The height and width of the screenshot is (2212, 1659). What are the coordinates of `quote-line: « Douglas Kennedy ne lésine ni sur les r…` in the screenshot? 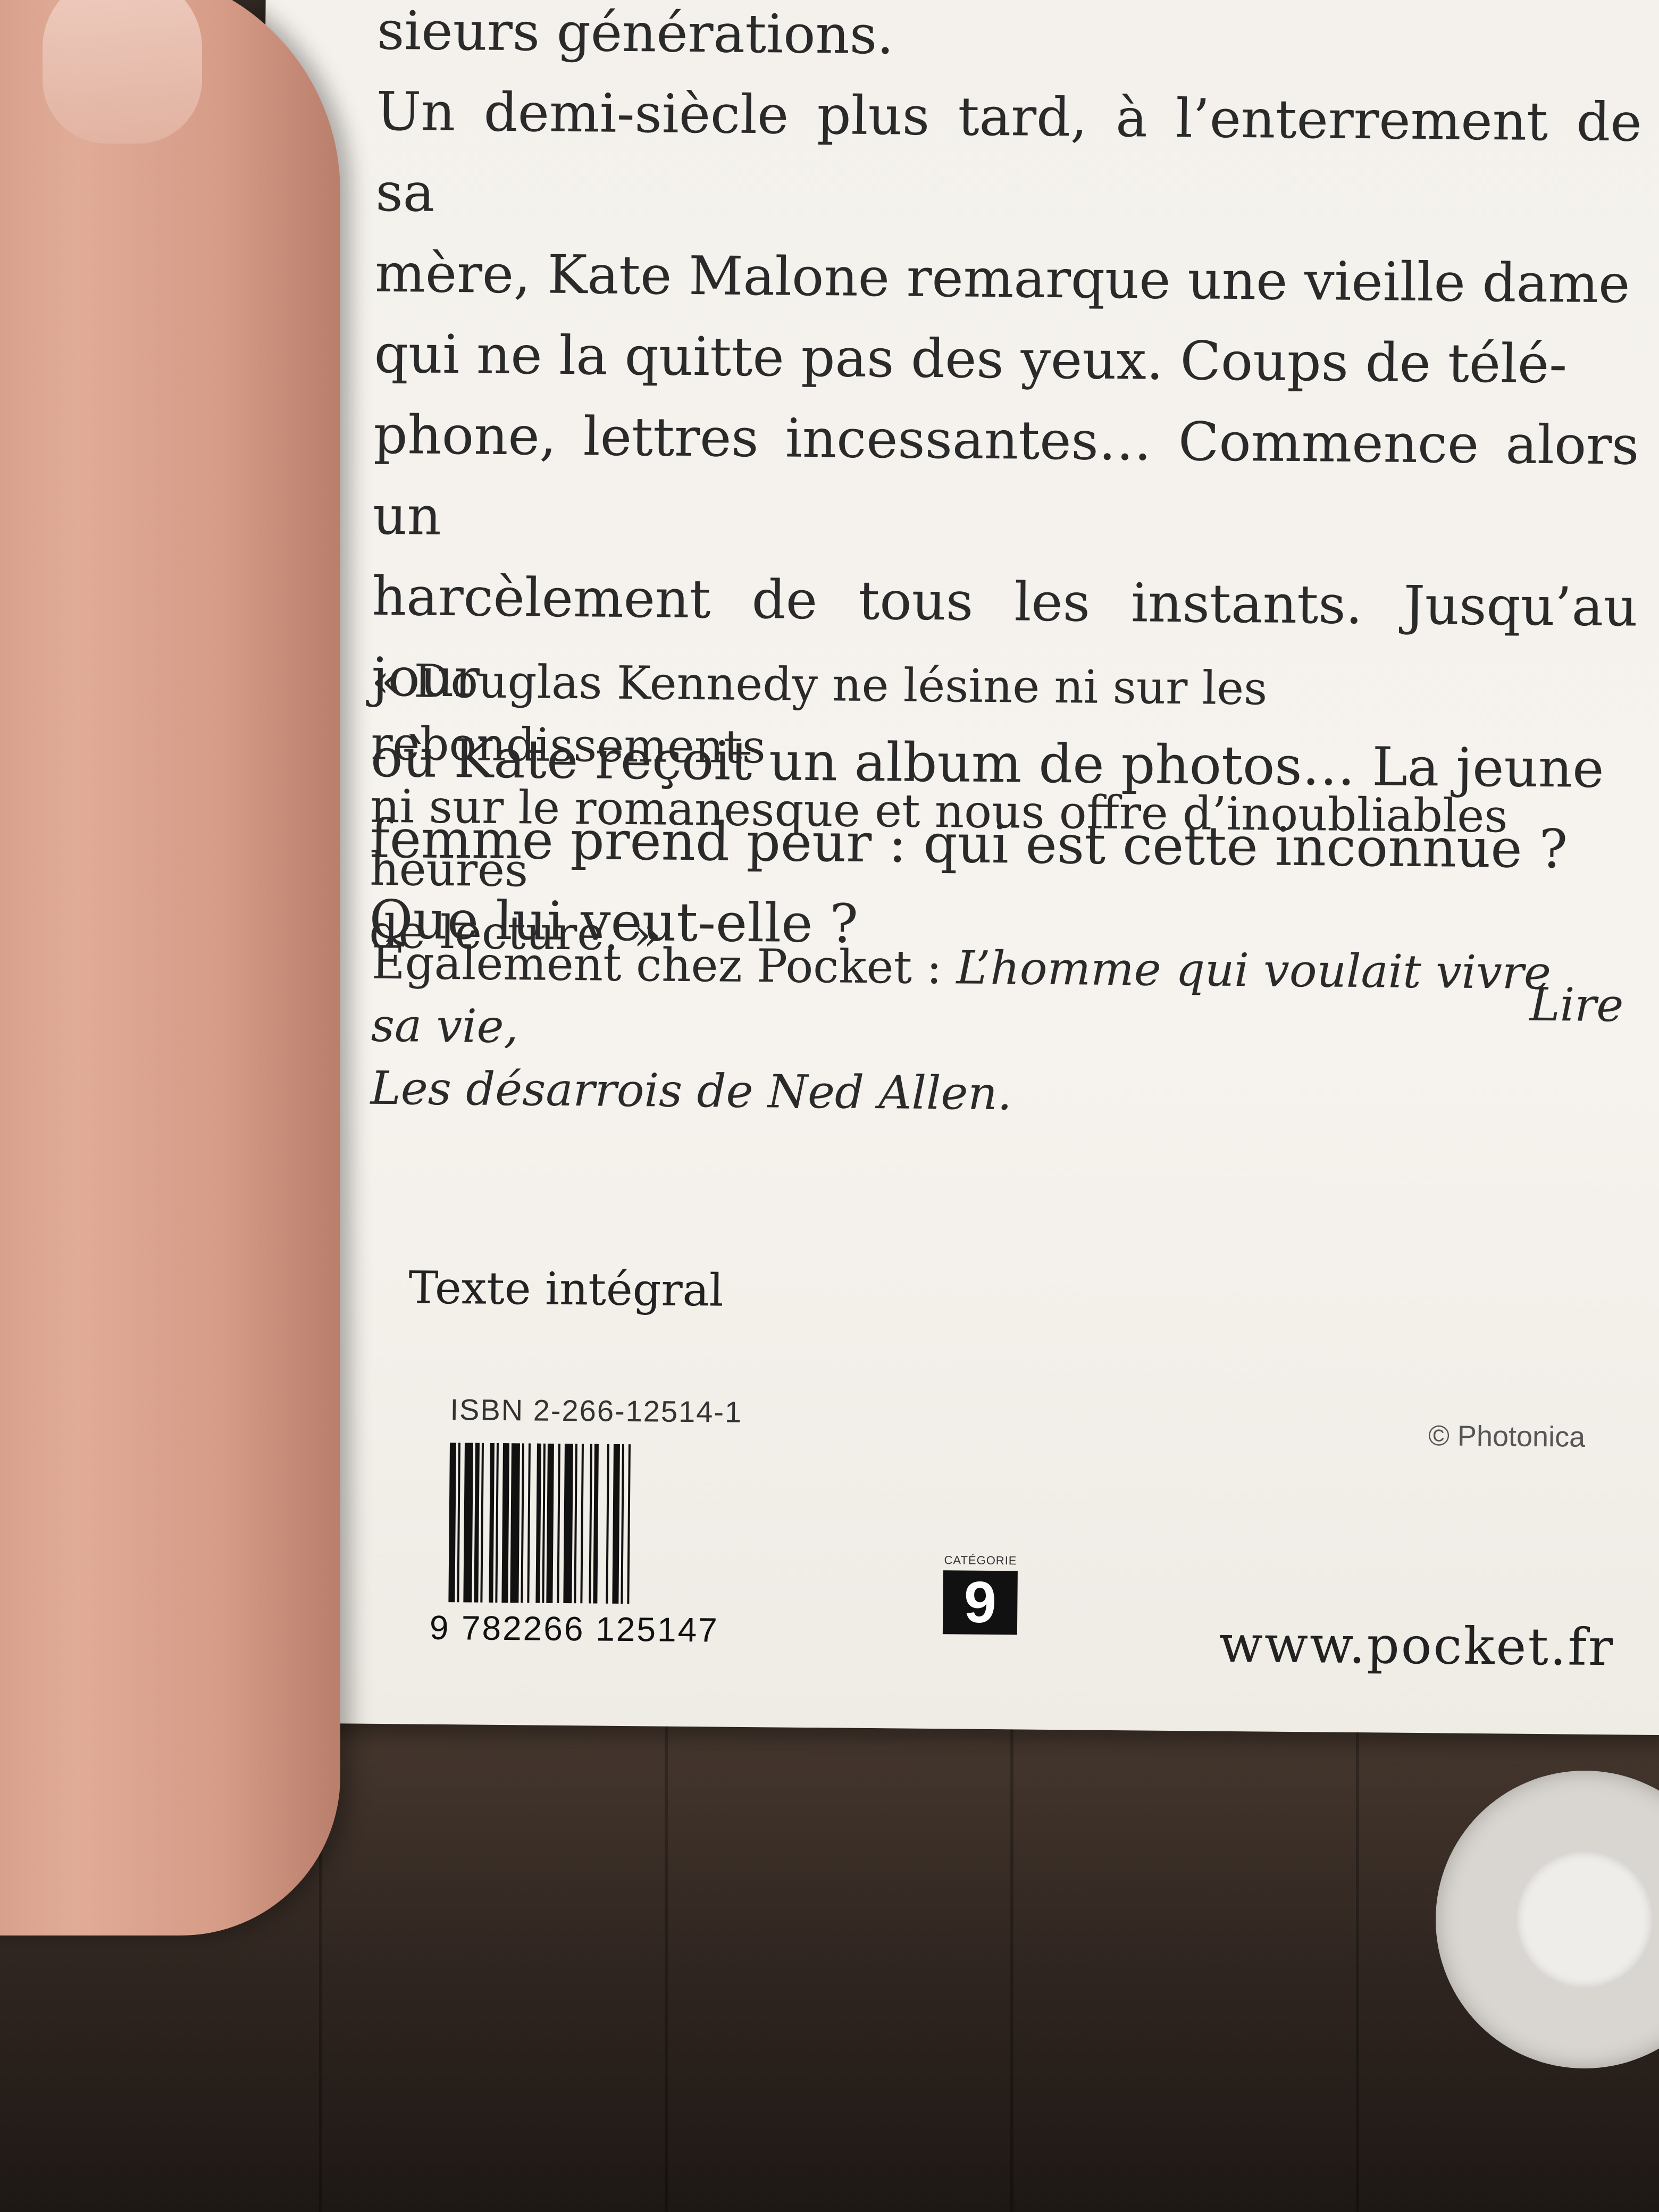 It's located at (819, 714).